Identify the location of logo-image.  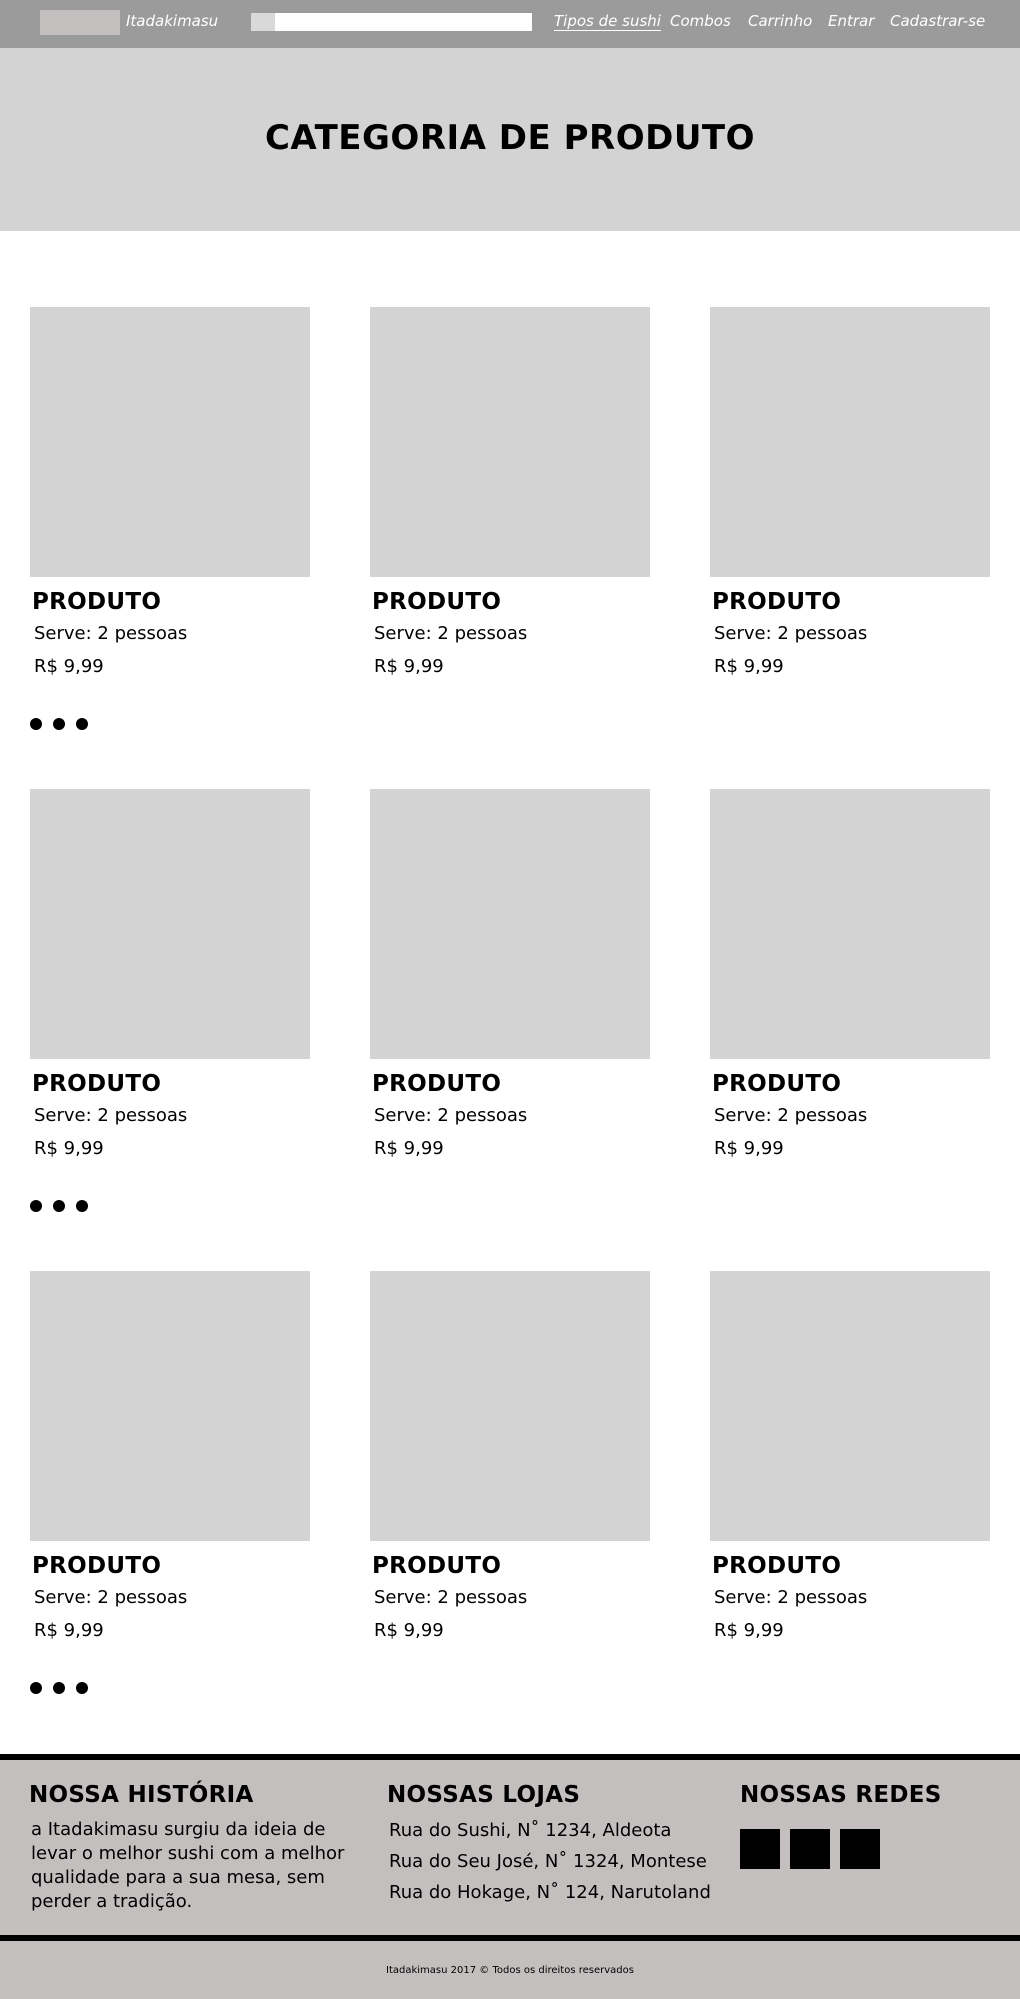
(80, 22).